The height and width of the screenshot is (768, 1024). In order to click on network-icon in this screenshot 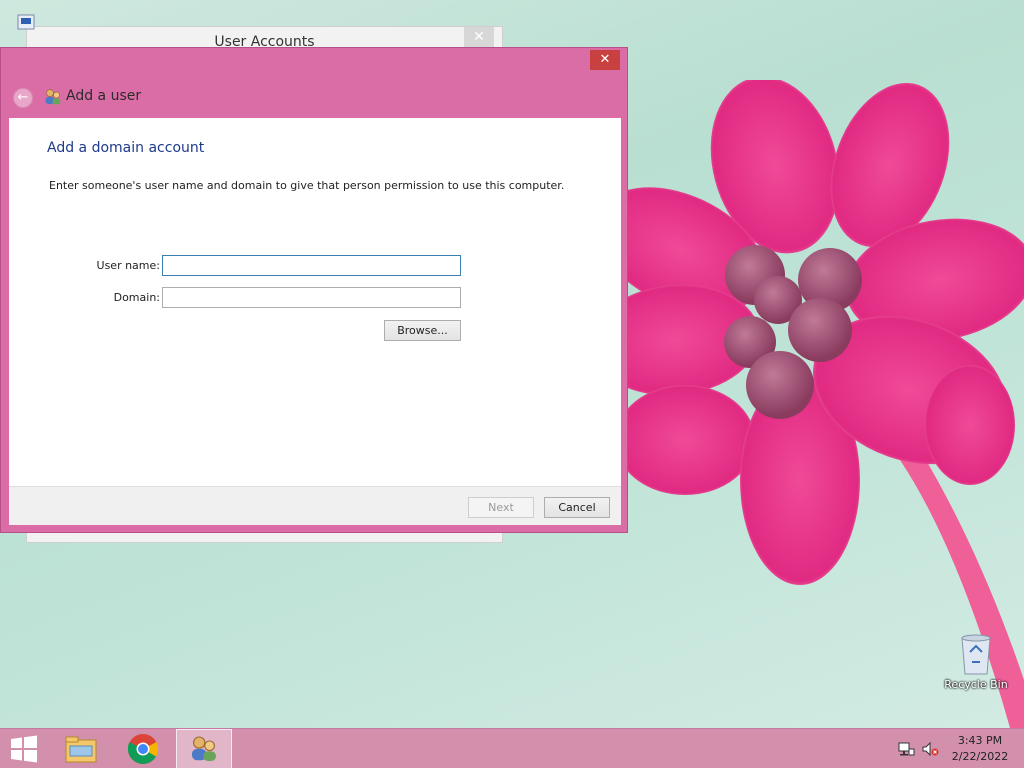, I will do `click(906, 749)`.